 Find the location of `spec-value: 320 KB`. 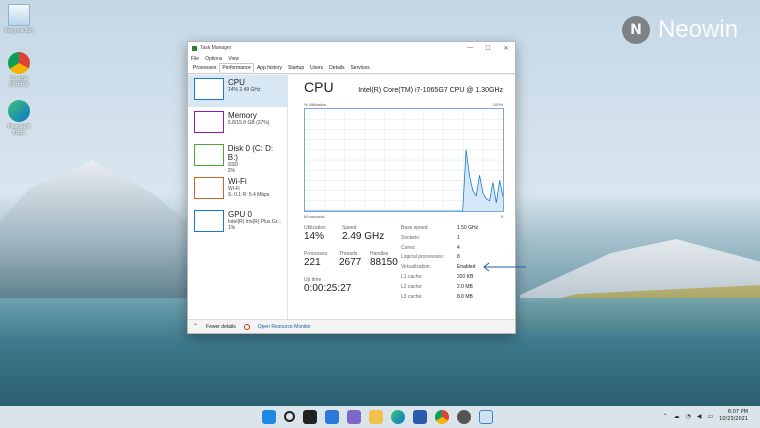

spec-value: 320 KB is located at coordinates (465, 276).